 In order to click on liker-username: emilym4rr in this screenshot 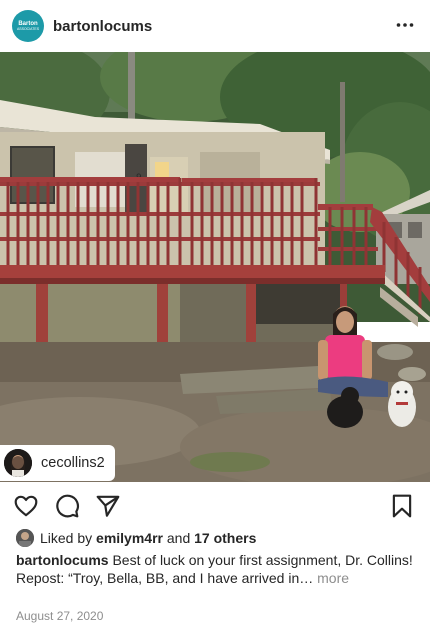, I will do `click(129, 538)`.